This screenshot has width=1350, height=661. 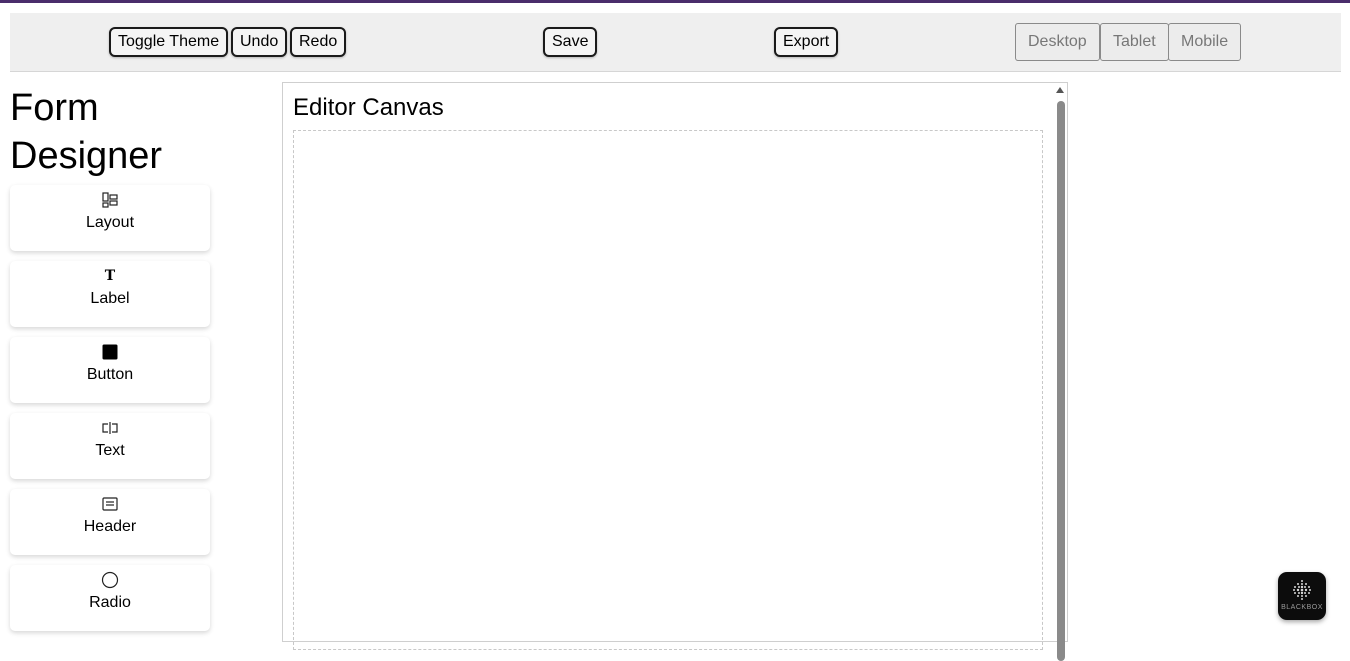 I want to click on palette-item-label: Radio, so click(x=110, y=602).